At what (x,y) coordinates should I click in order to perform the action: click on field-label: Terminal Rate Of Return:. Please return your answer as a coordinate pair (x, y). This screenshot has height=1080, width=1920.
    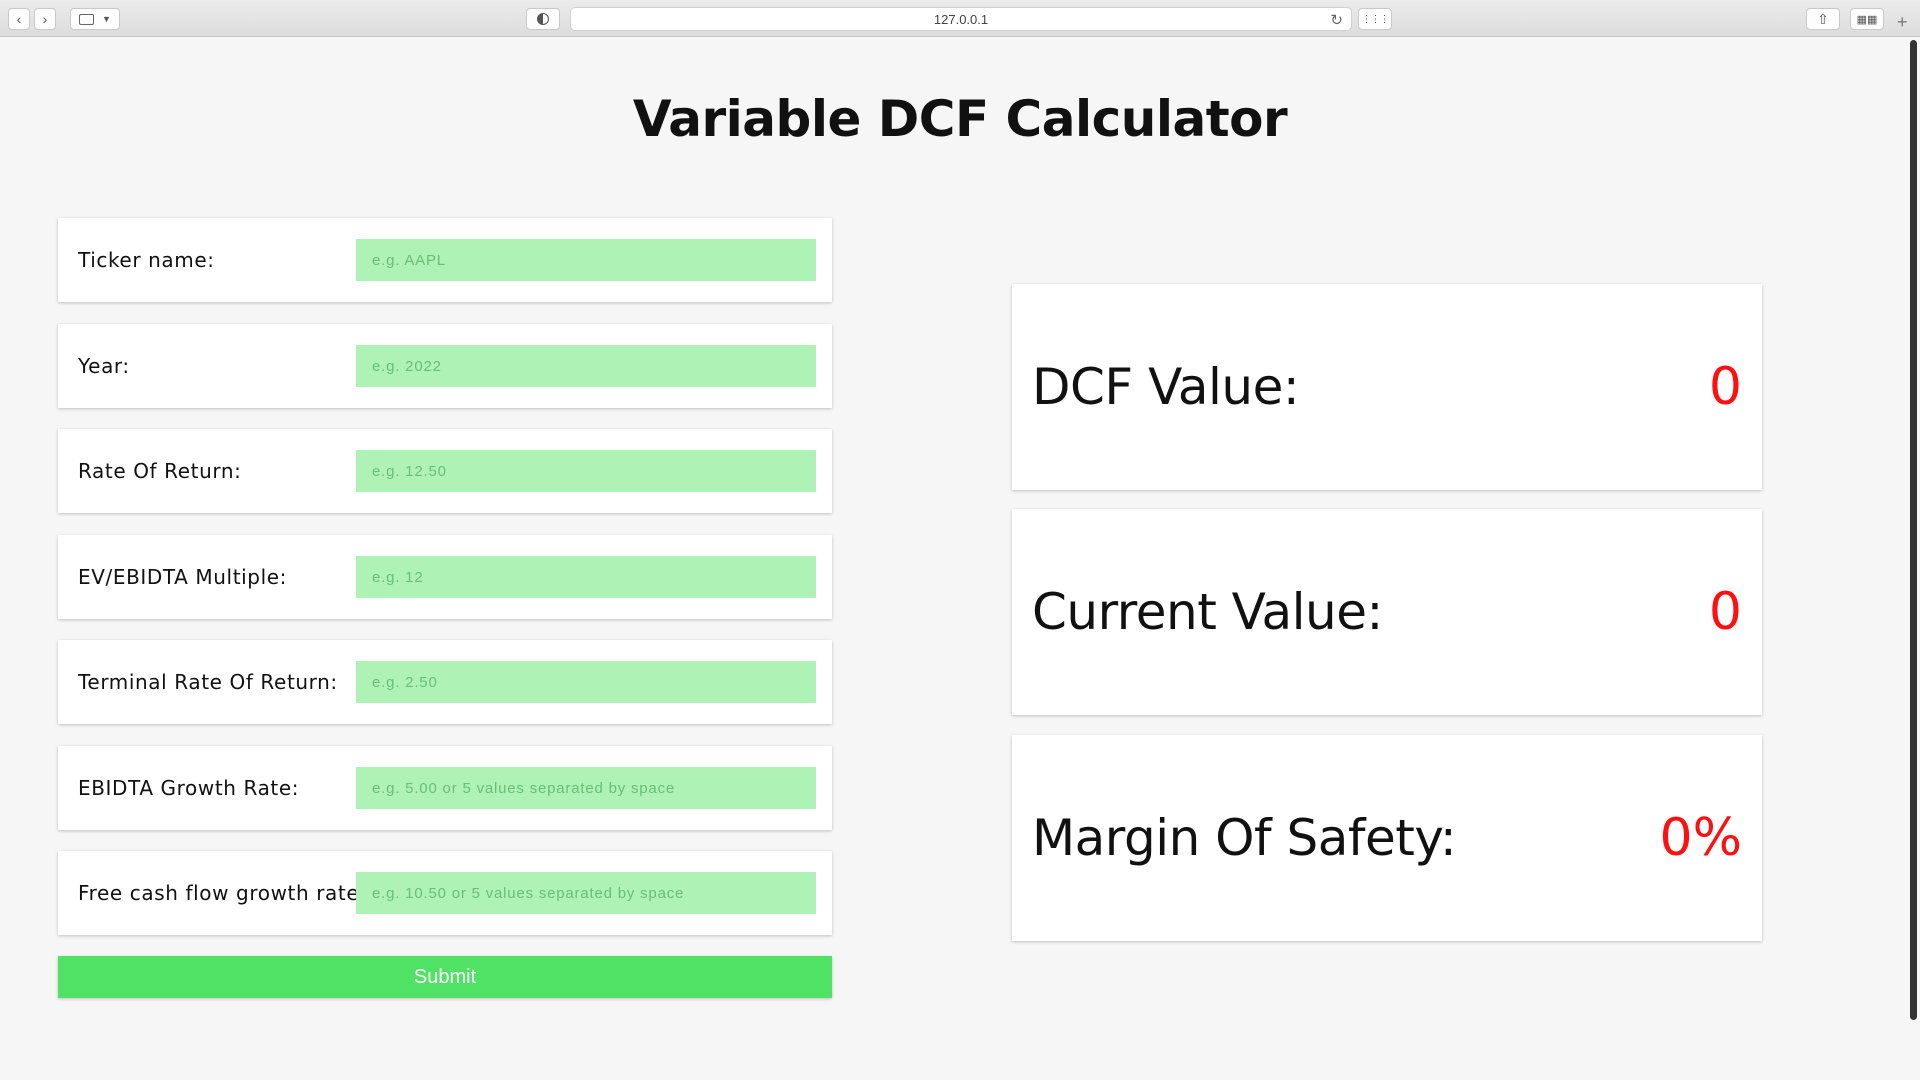
    Looking at the image, I should click on (208, 682).